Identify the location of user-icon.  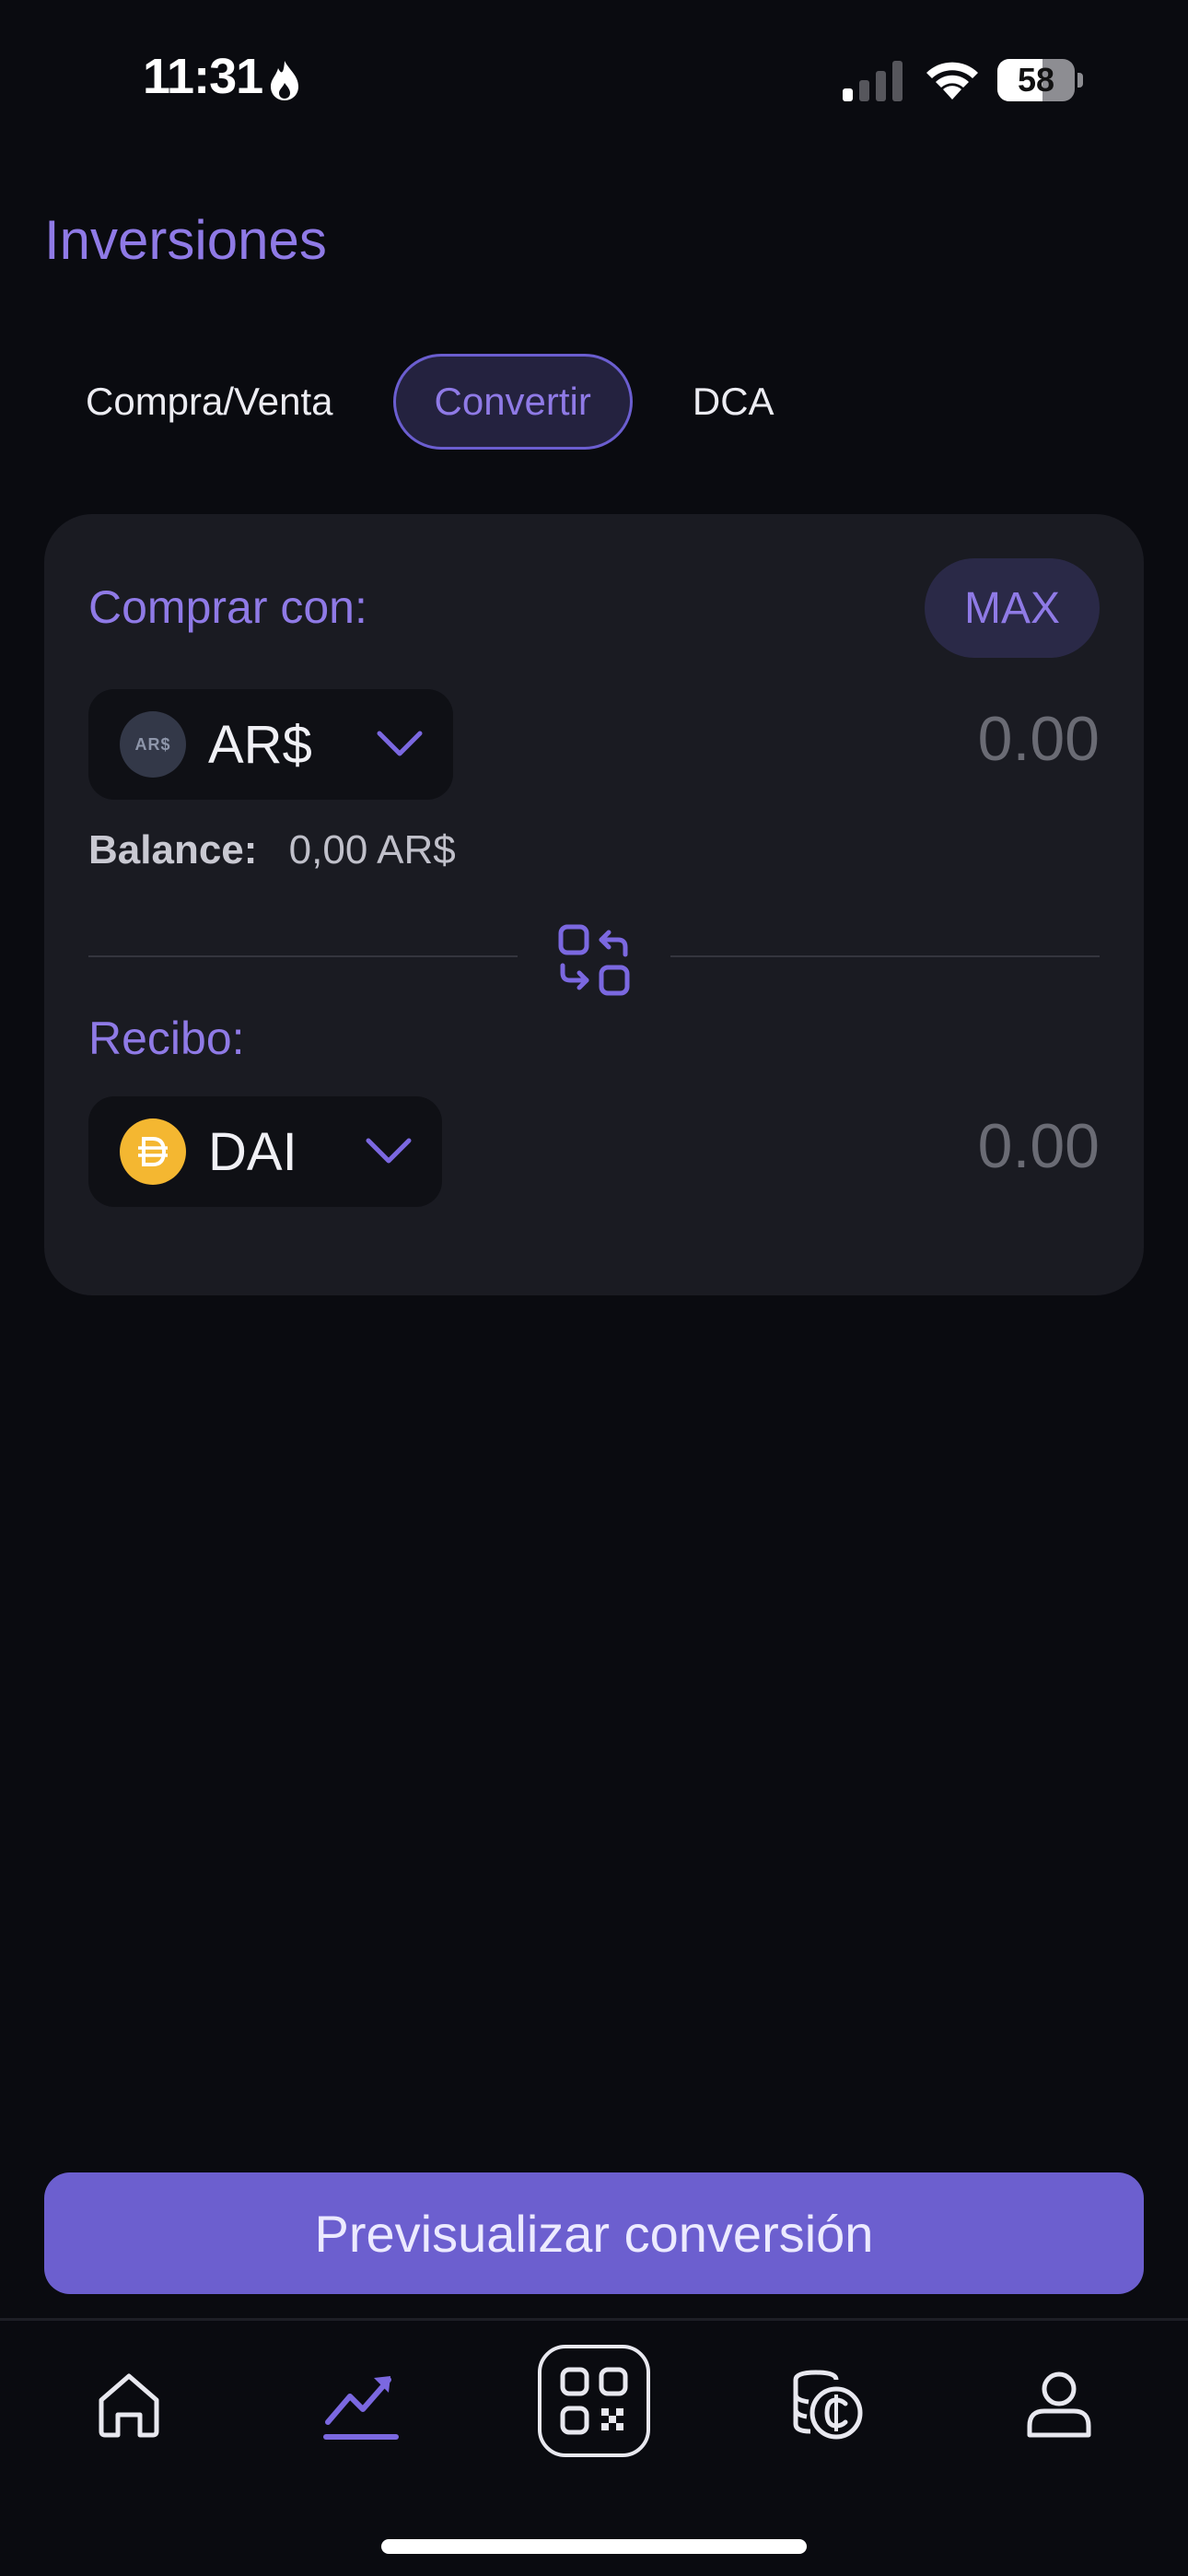
(1059, 2404).